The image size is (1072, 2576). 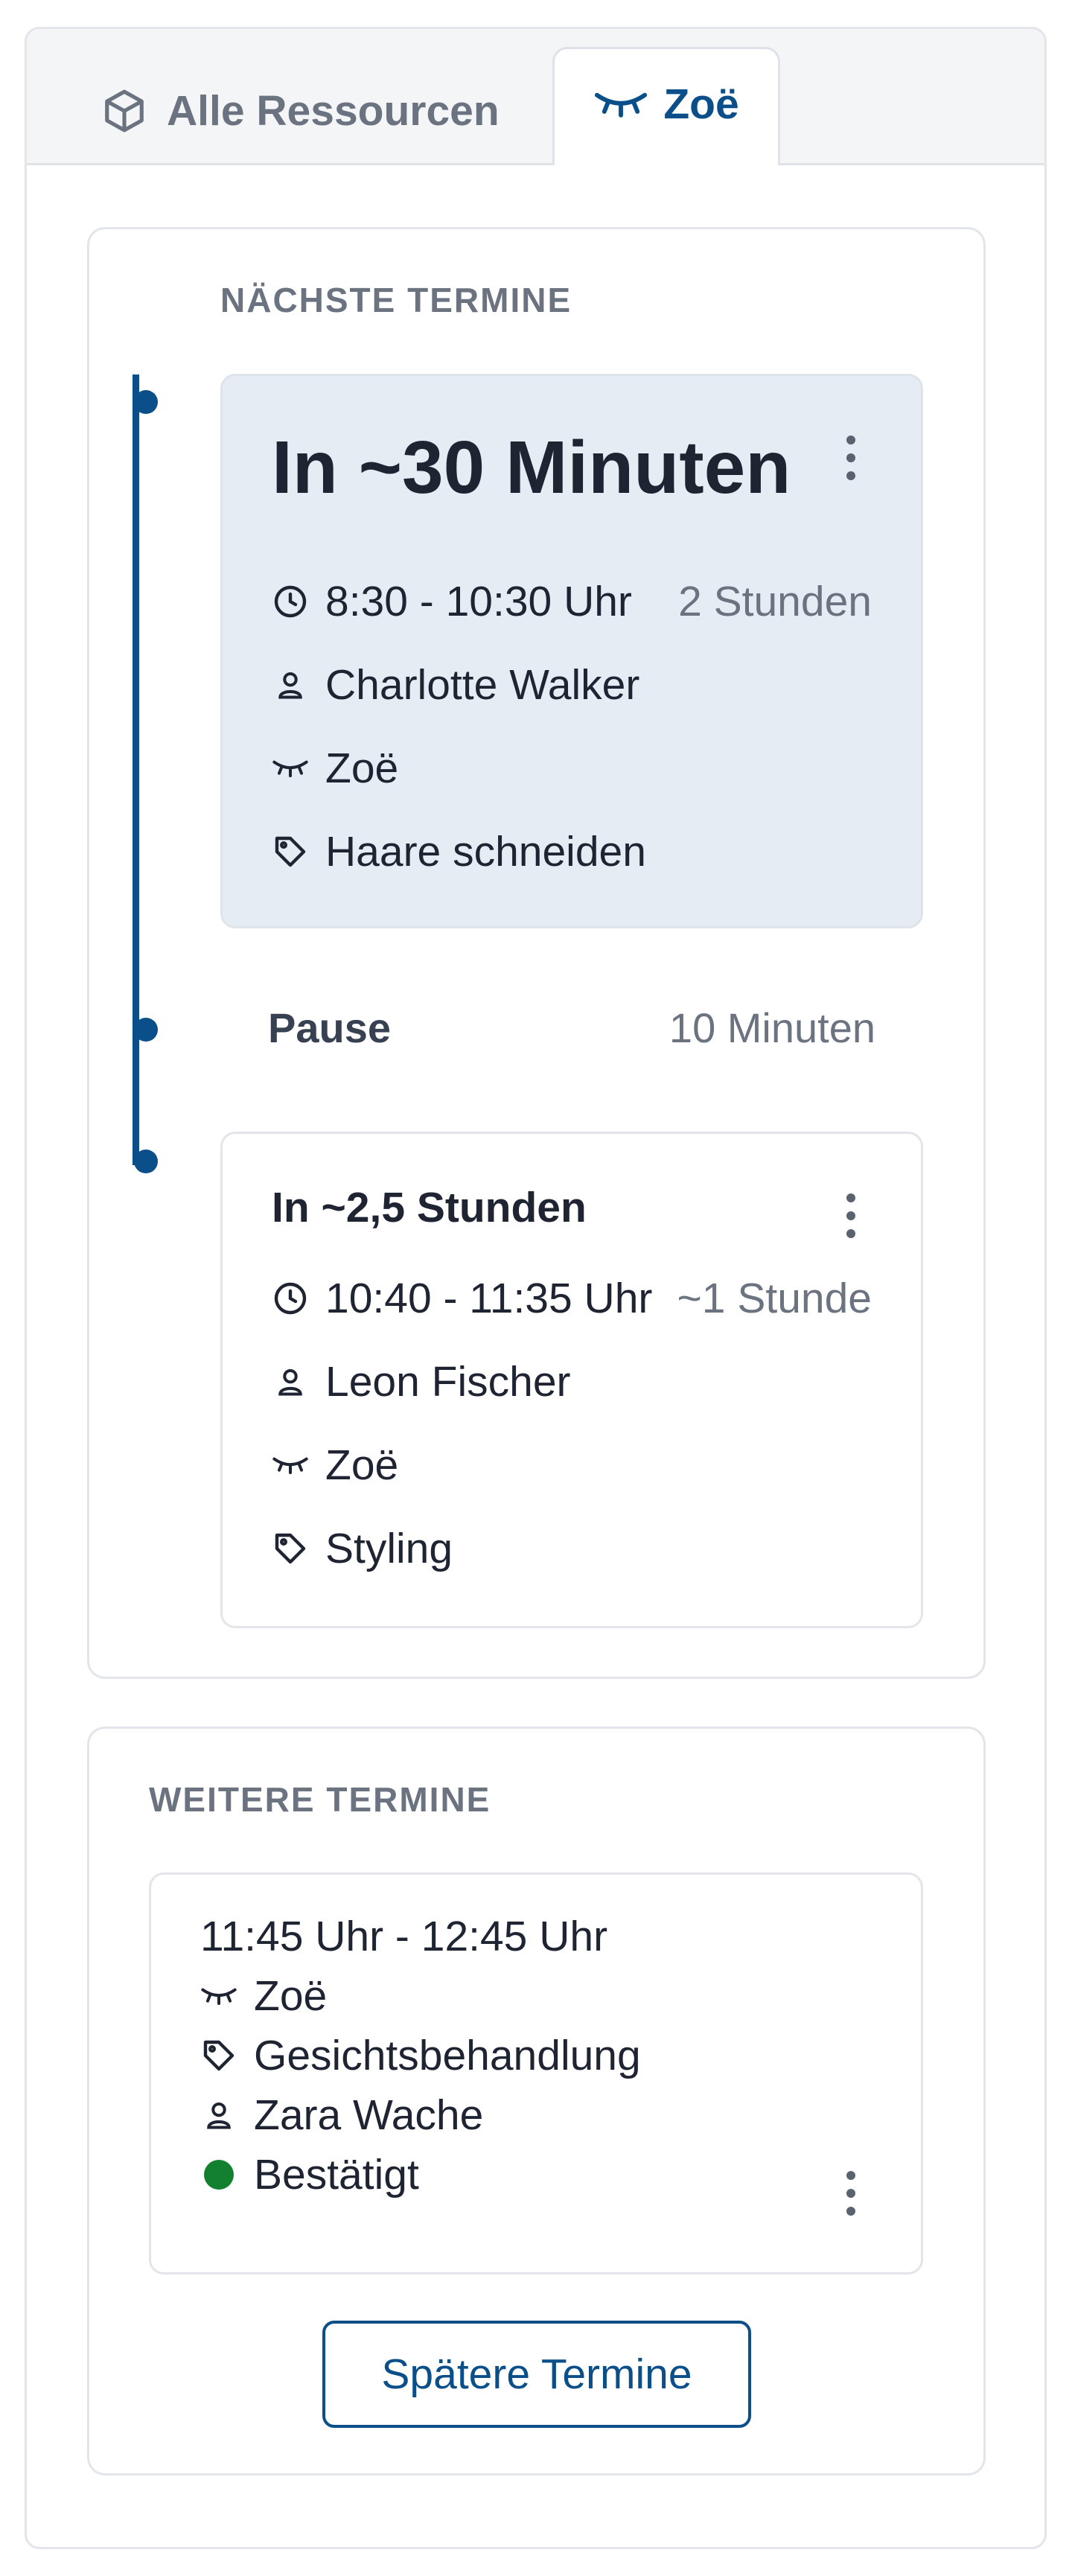 I want to click on appointment-service: Haare schneiden, so click(x=485, y=852).